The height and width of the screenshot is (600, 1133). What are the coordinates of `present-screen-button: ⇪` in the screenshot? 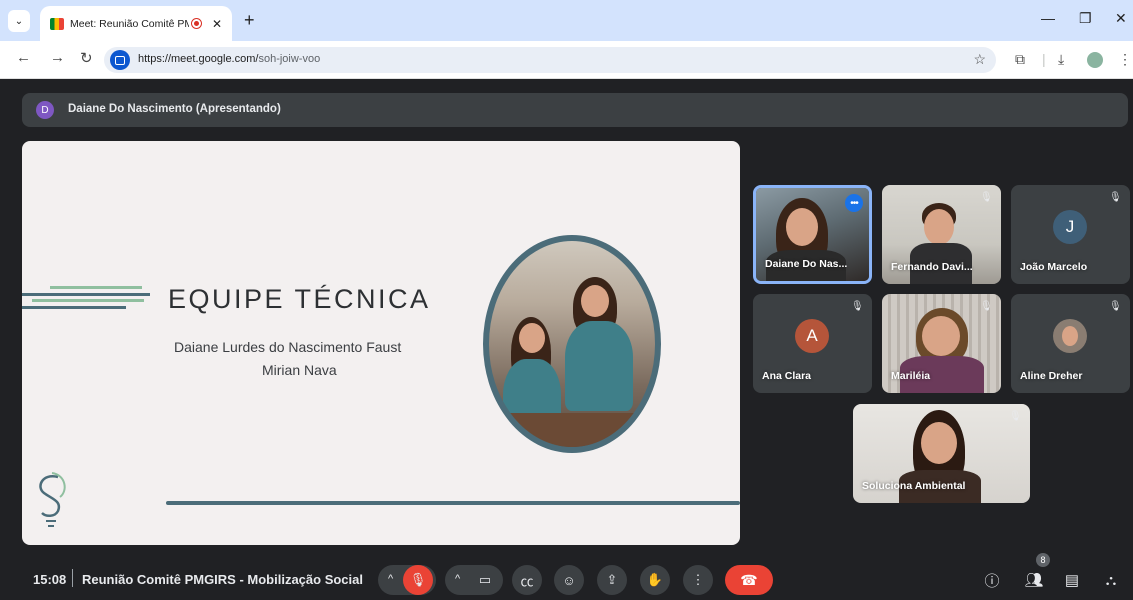 It's located at (612, 580).